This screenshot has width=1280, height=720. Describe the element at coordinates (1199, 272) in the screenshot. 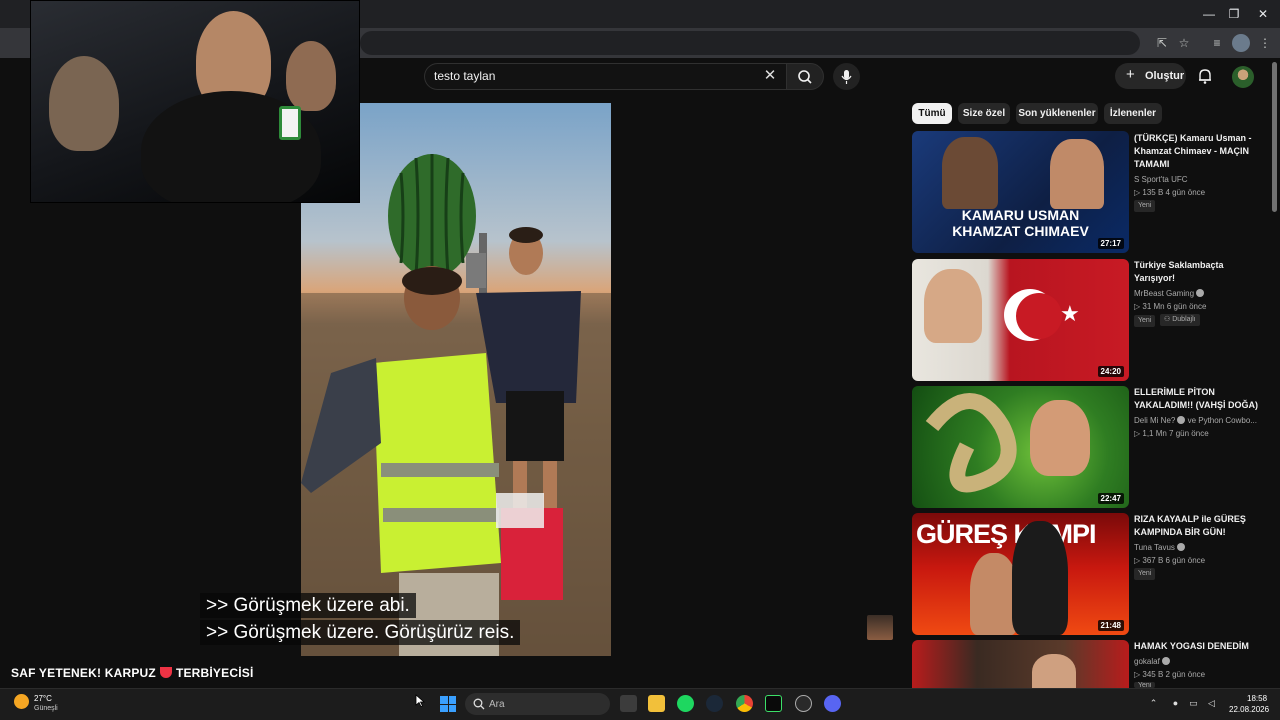

I see `video-title: Türkiye Saklambaçta Yarışıyor!` at that location.